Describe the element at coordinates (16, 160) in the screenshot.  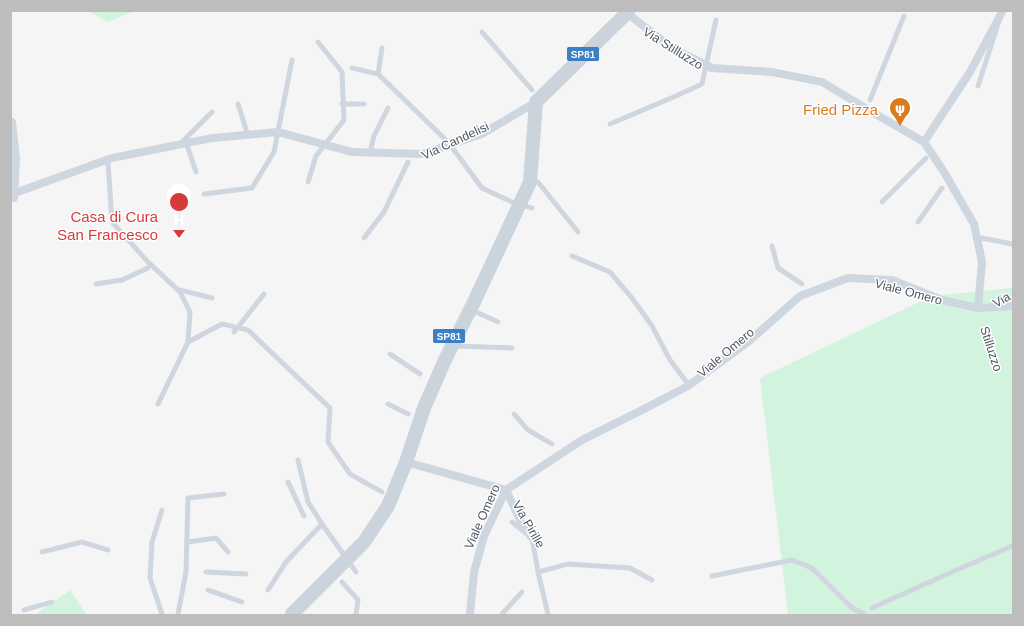
I see `west-edge-road` at that location.